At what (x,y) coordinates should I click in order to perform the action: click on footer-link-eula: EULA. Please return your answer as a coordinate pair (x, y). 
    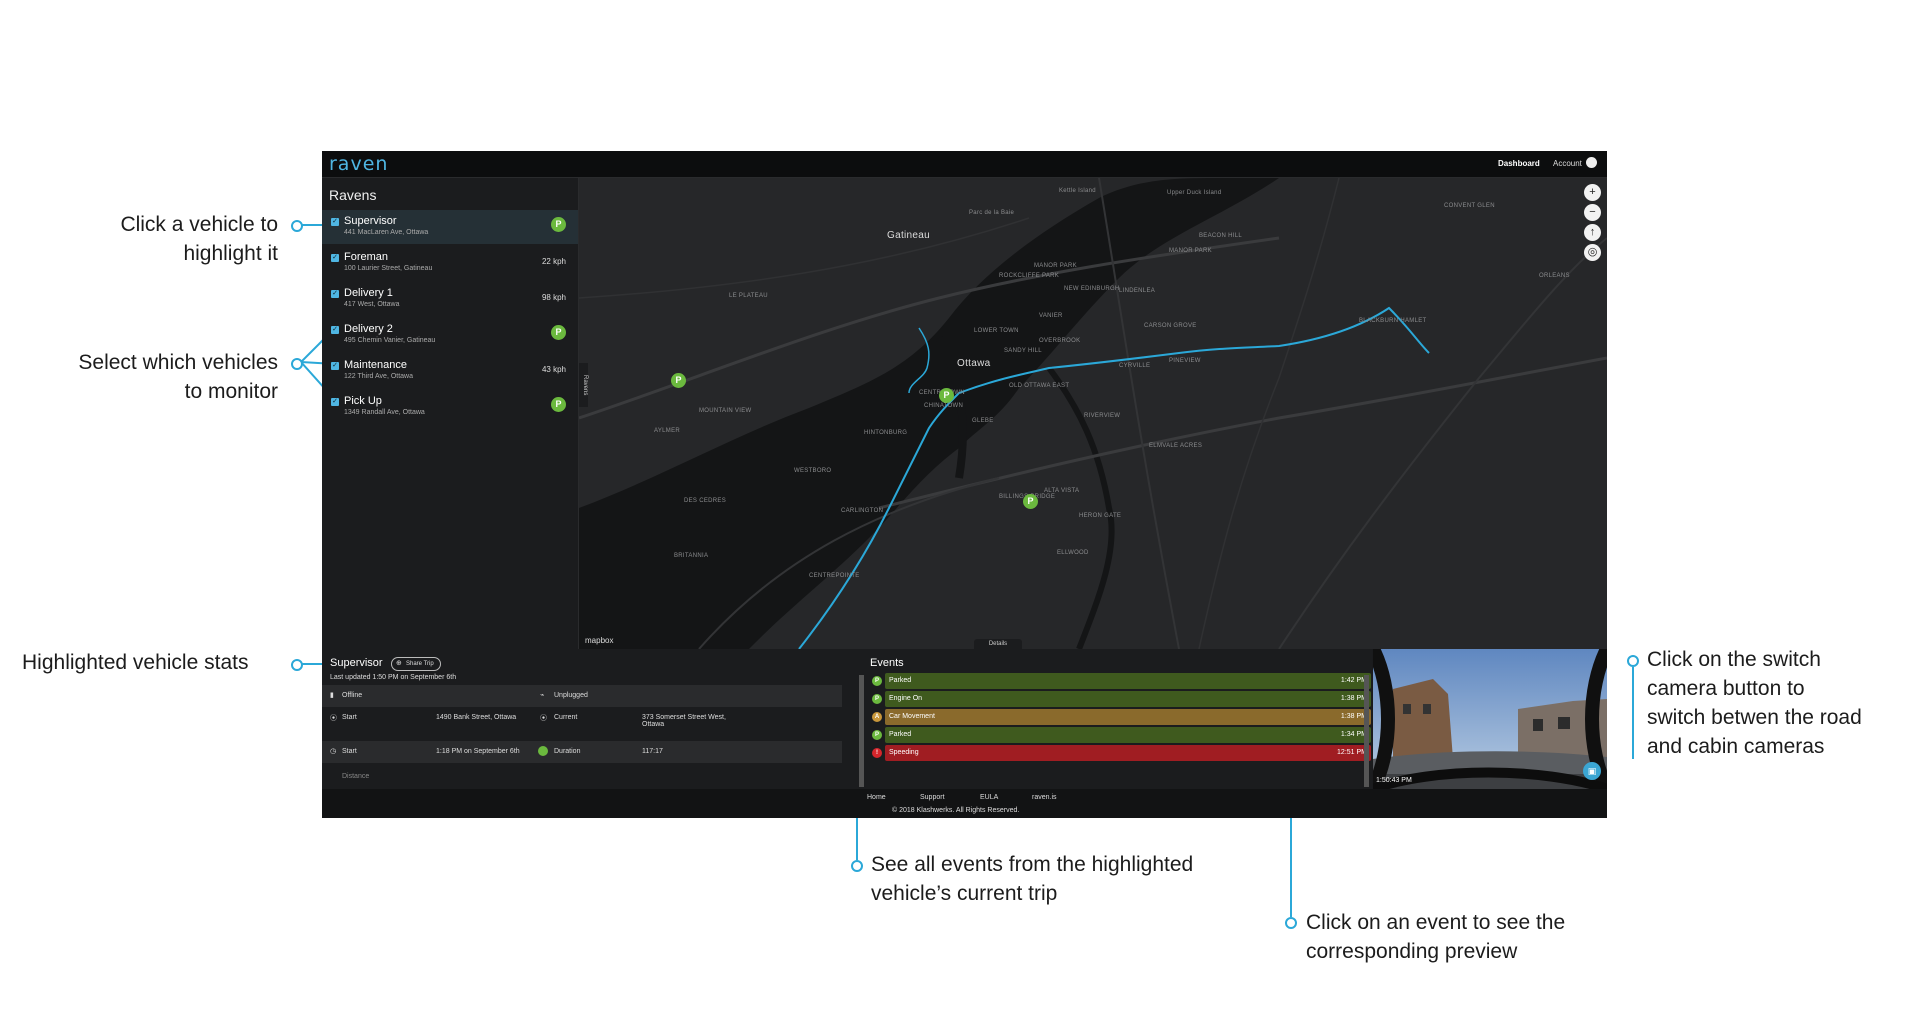
    Looking at the image, I should click on (989, 797).